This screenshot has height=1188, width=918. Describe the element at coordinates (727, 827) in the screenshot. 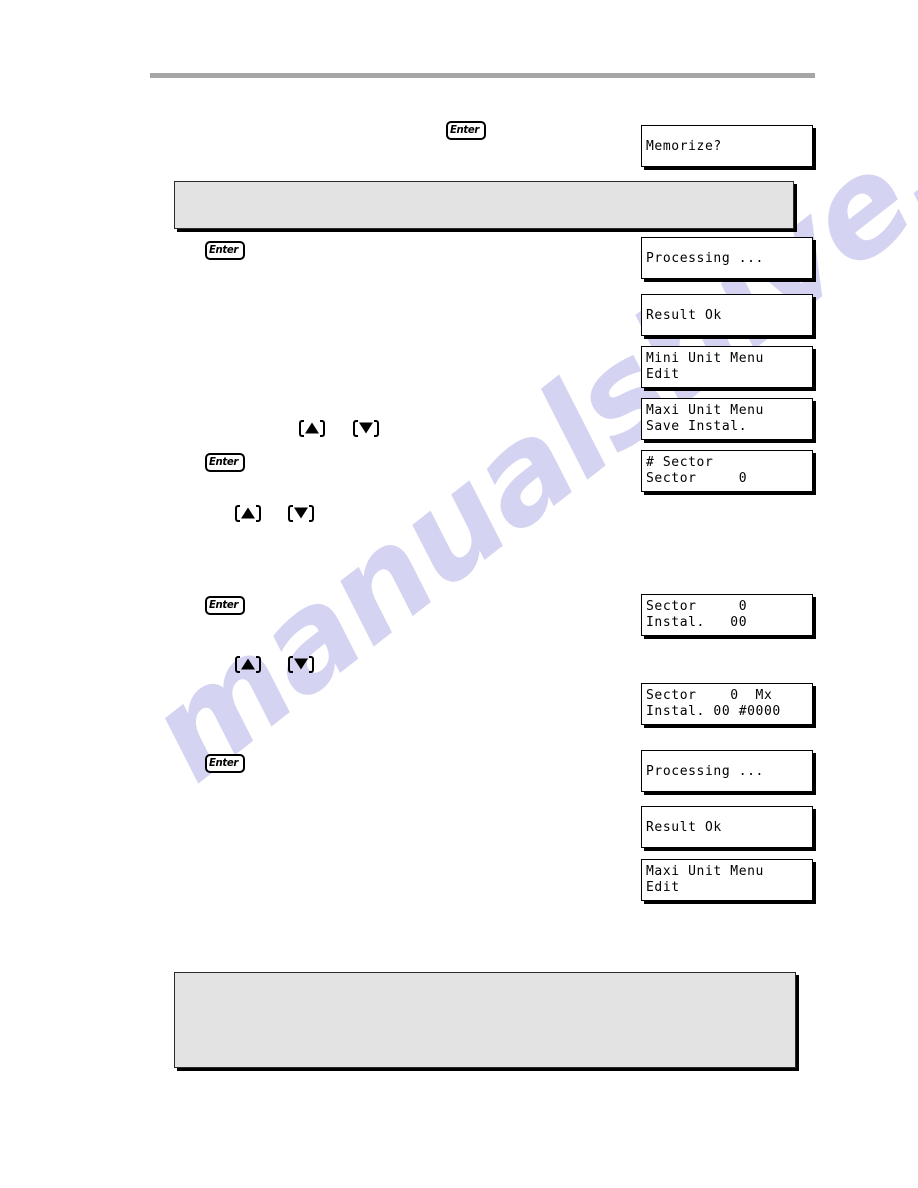

I see `lcd-display-result-ok-2: Result Ok` at that location.